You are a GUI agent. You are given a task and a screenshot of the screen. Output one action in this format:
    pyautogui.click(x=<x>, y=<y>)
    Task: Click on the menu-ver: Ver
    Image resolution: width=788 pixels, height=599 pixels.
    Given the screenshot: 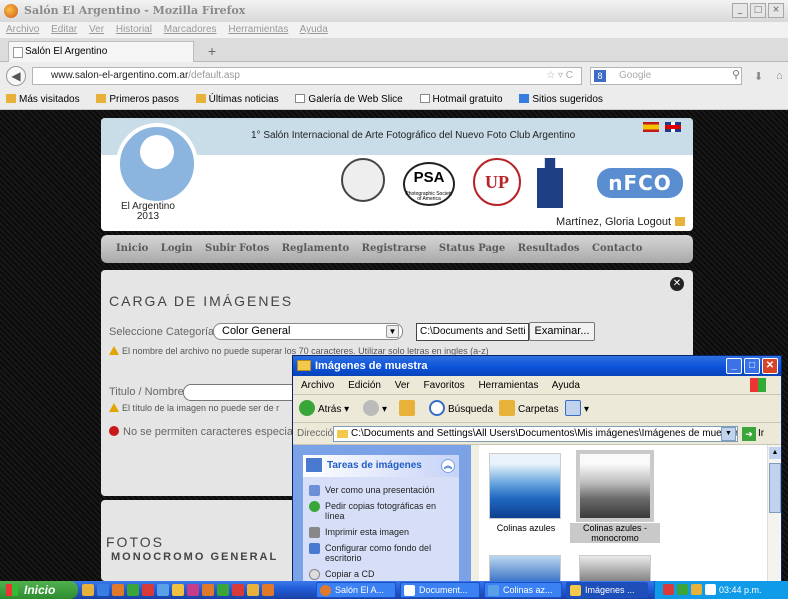 What is the action you would take?
    pyautogui.click(x=96, y=29)
    